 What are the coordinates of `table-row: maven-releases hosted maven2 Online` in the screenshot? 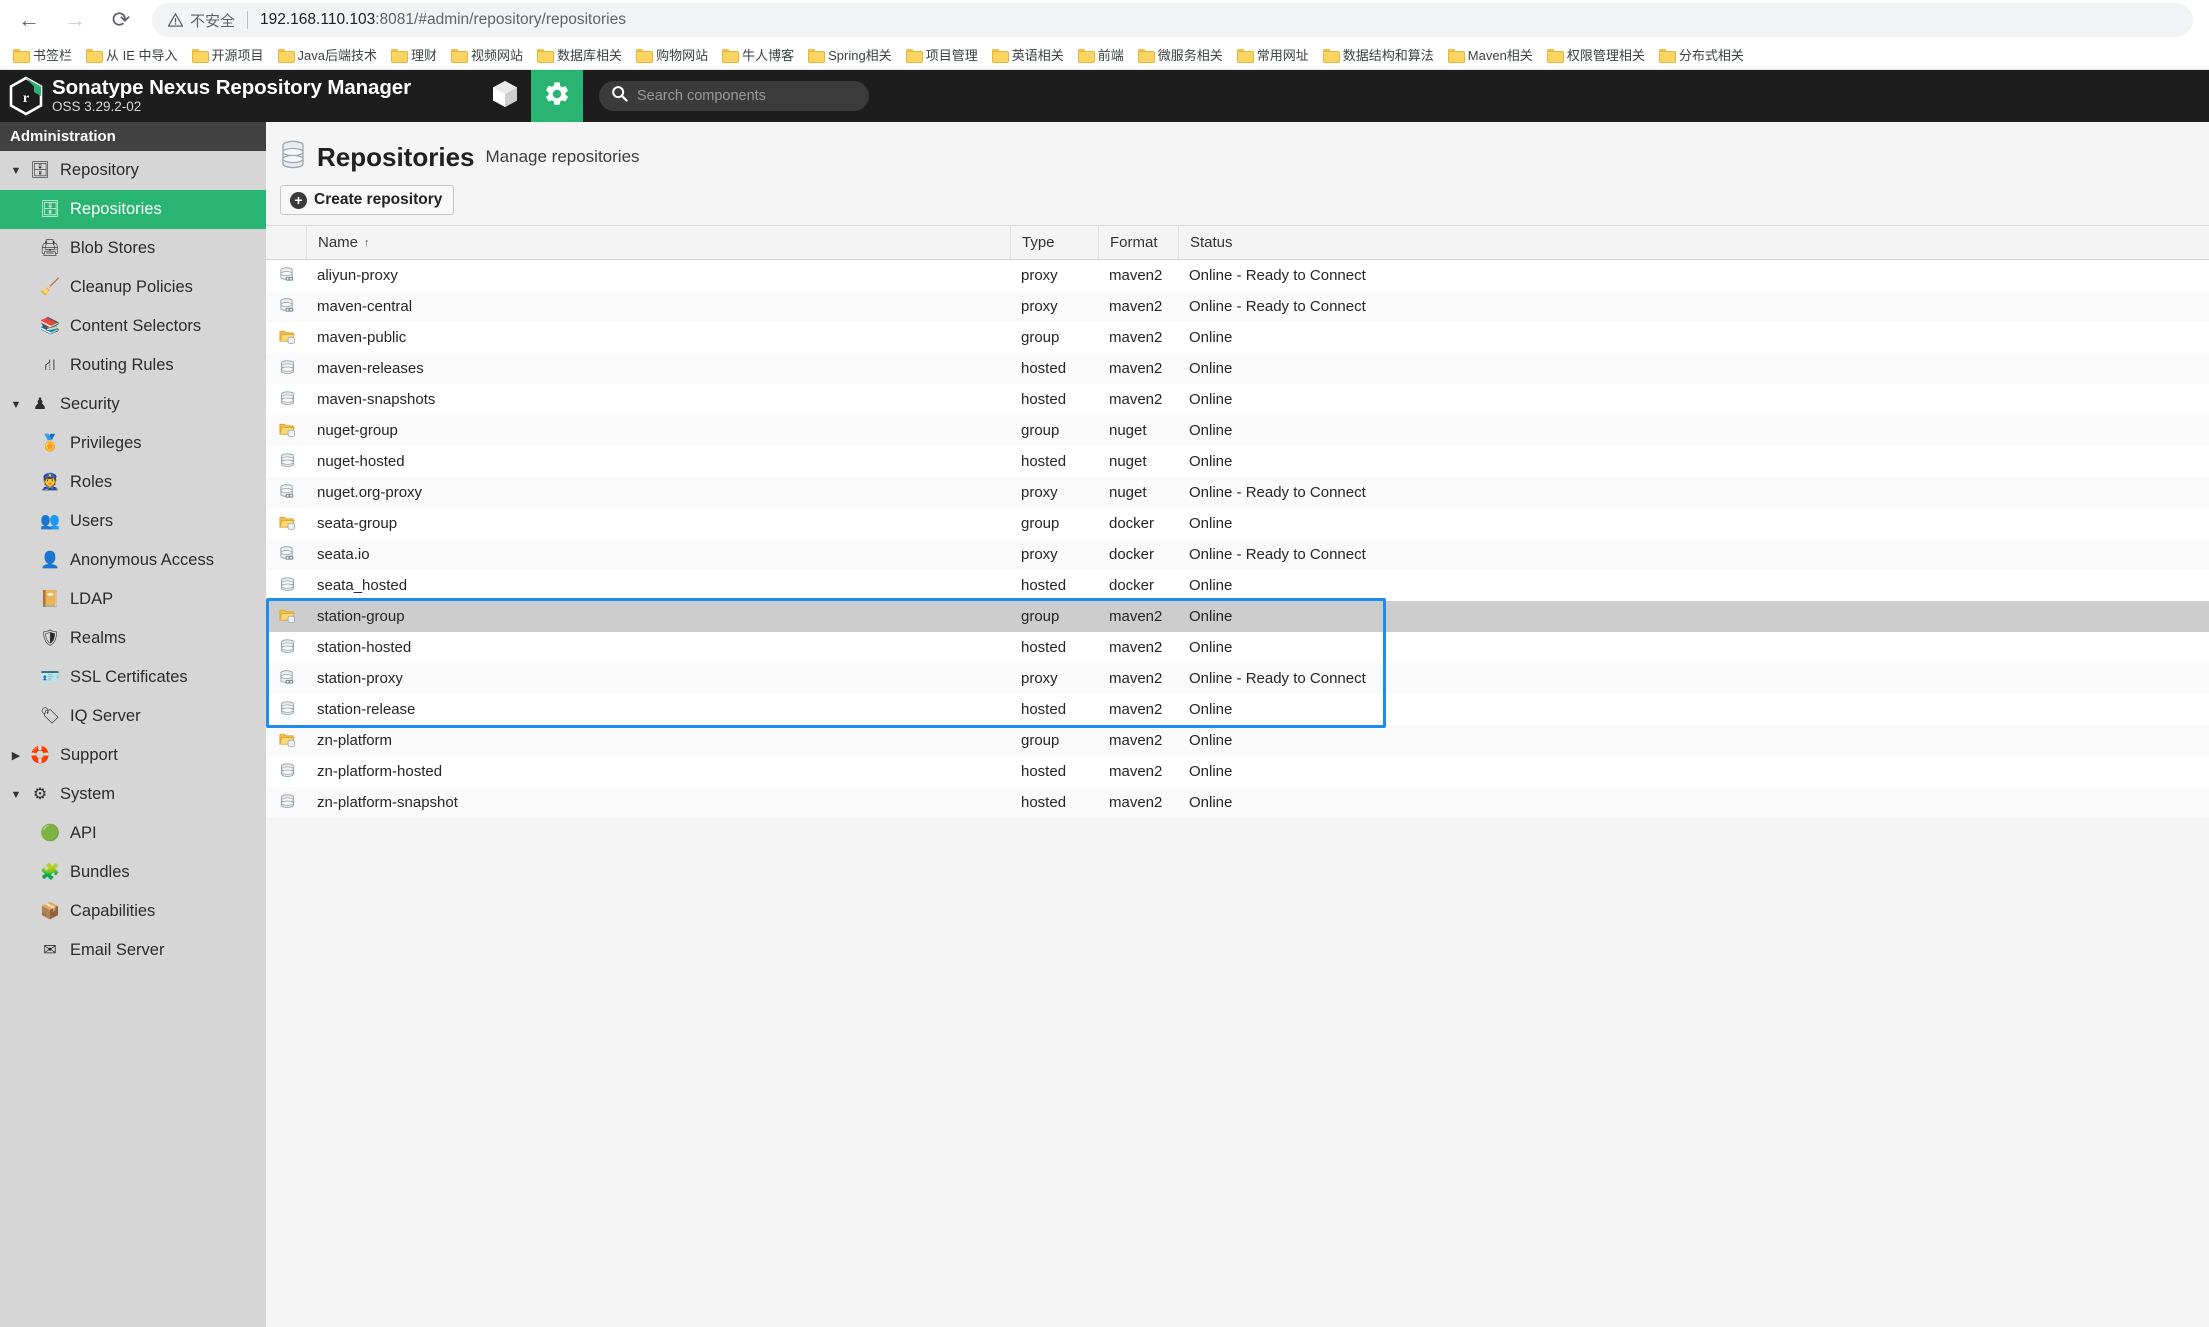 It's located at (1237, 368).